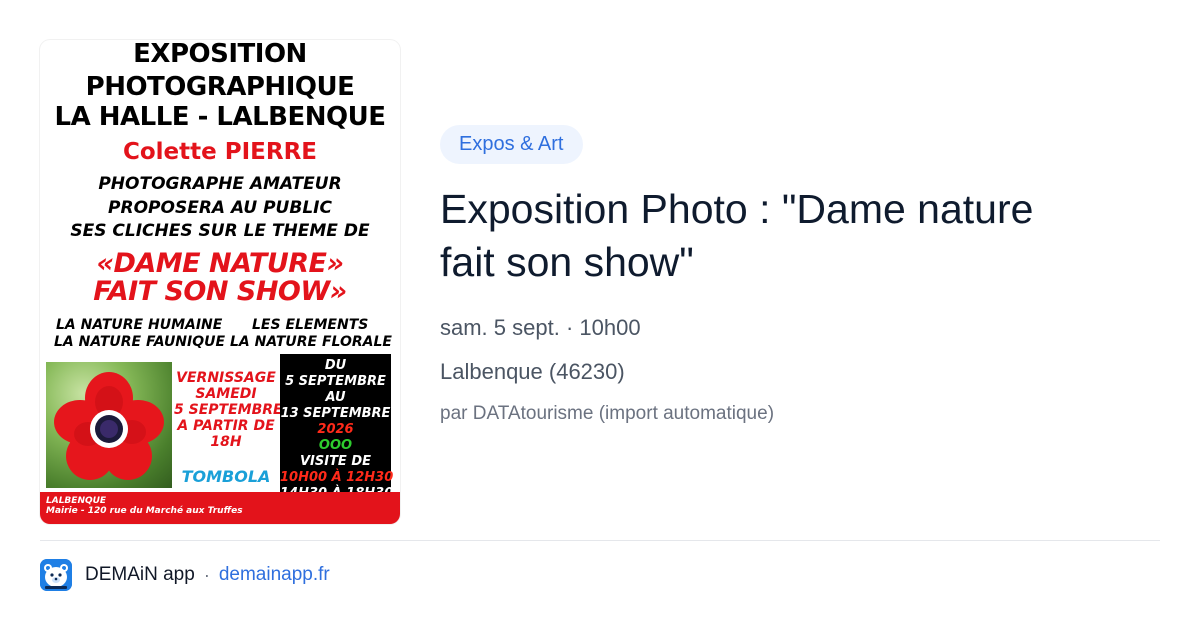 The image size is (1200, 630). I want to click on poster-description-line: PHOTOGRAPHE AMATEUR, so click(220, 184).